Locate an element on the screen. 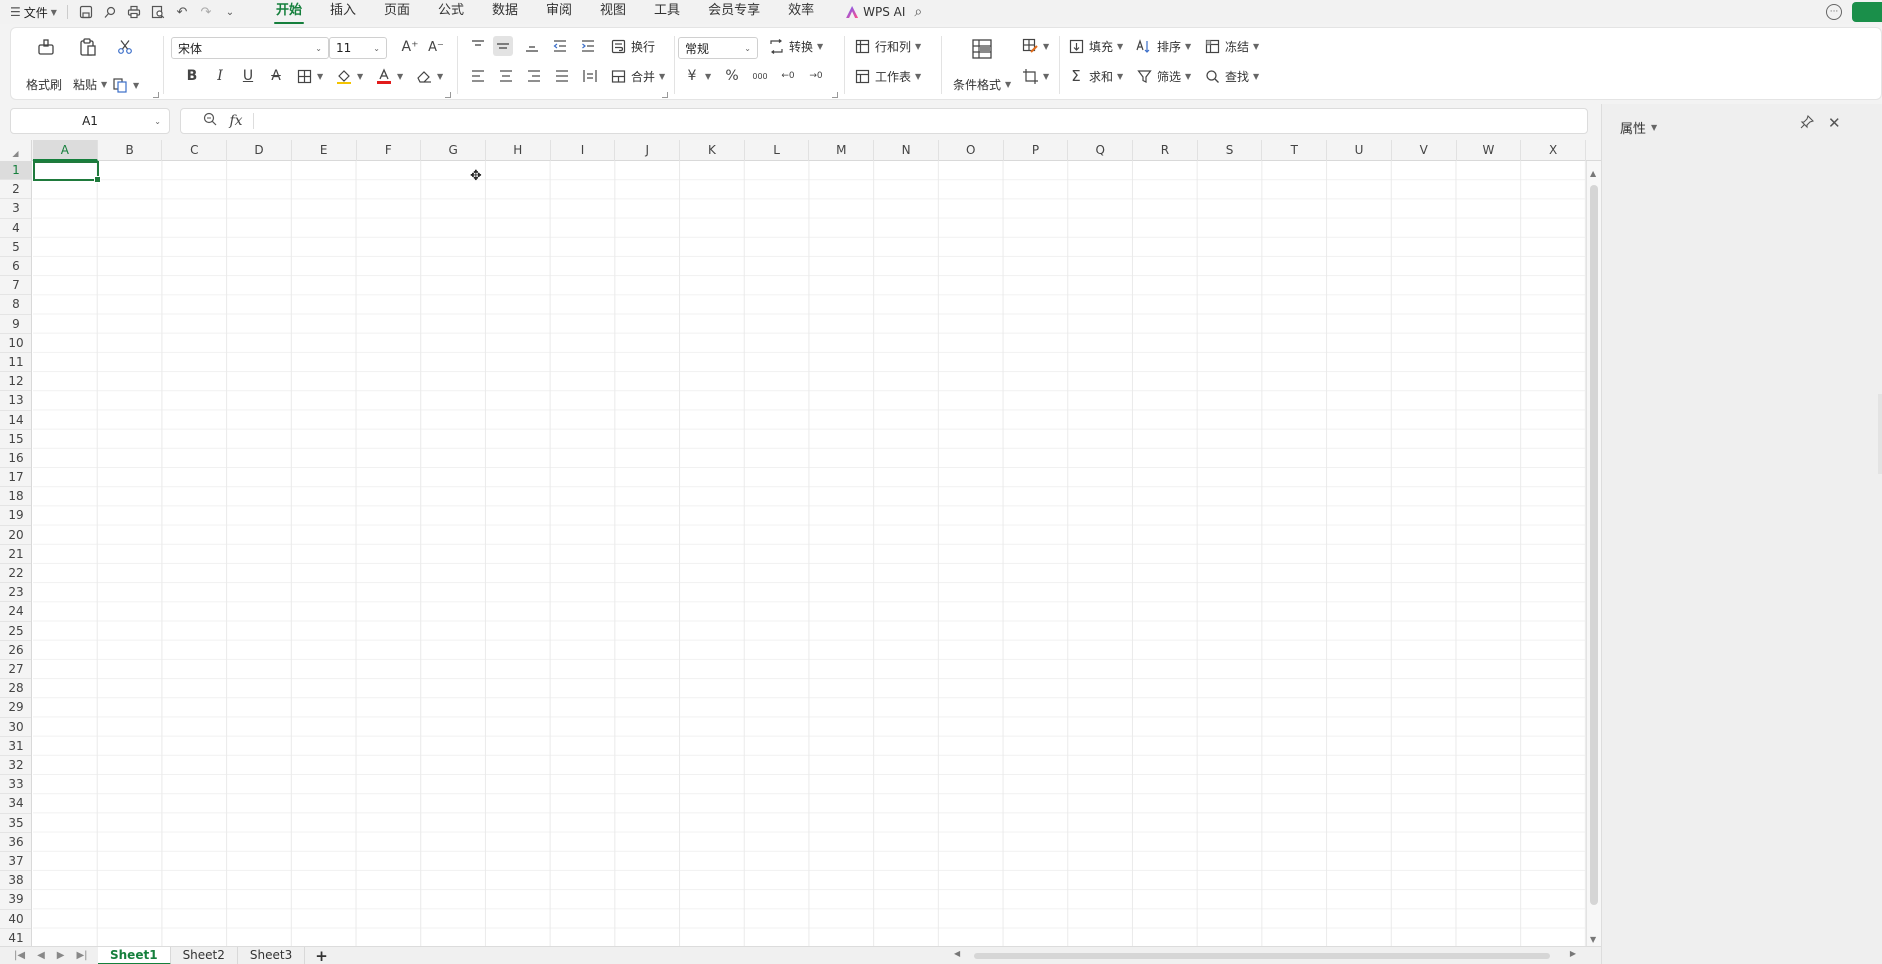 The image size is (1882, 964). column-header-l: L is located at coordinates (777, 150).